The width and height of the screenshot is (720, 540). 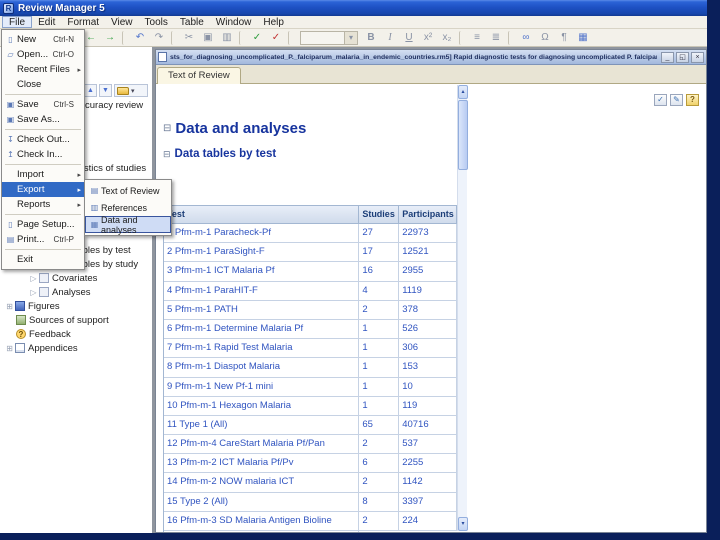 What do you see at coordinates (371, 37) in the screenshot?
I see `bold-icon: B` at bounding box center [371, 37].